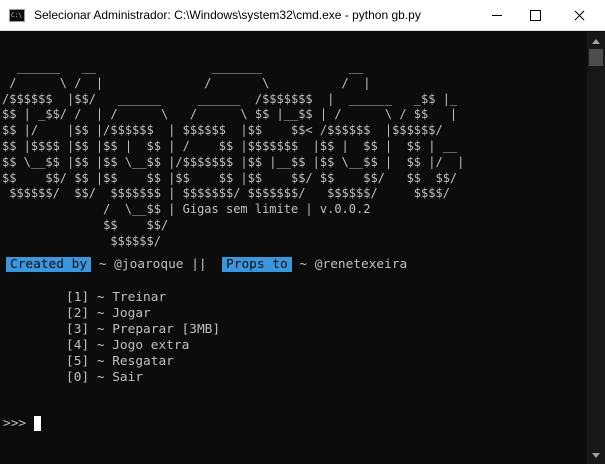  What do you see at coordinates (596, 40) in the screenshot?
I see `scroll-up-arrow-icon` at bounding box center [596, 40].